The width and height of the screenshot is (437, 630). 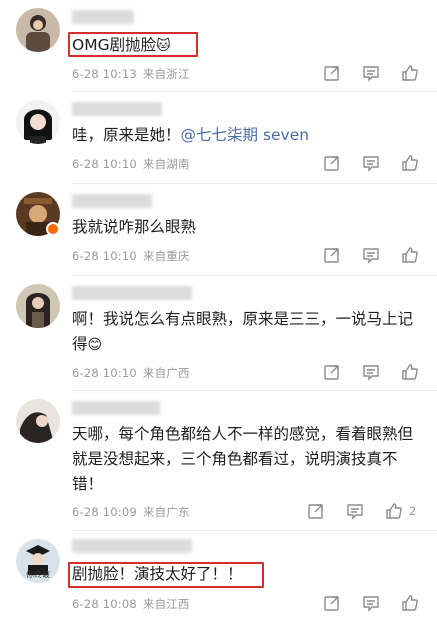 I want to click on comment-location: 来自重庆, so click(x=166, y=256).